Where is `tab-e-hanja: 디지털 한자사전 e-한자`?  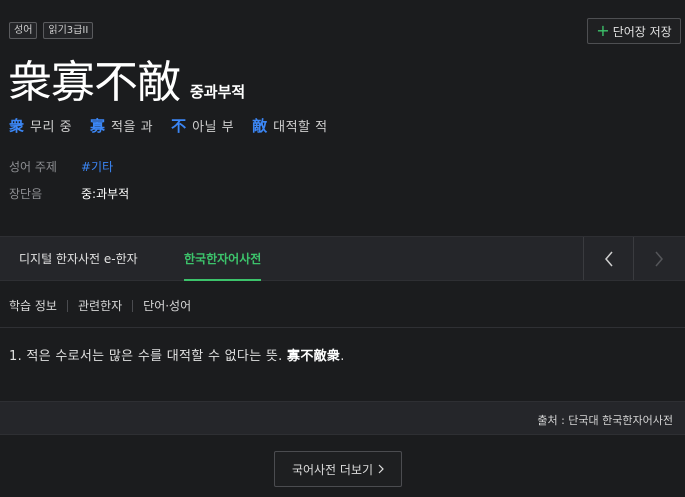
tab-e-hanja: 디지털 한자사전 e-한자 is located at coordinates (78, 259).